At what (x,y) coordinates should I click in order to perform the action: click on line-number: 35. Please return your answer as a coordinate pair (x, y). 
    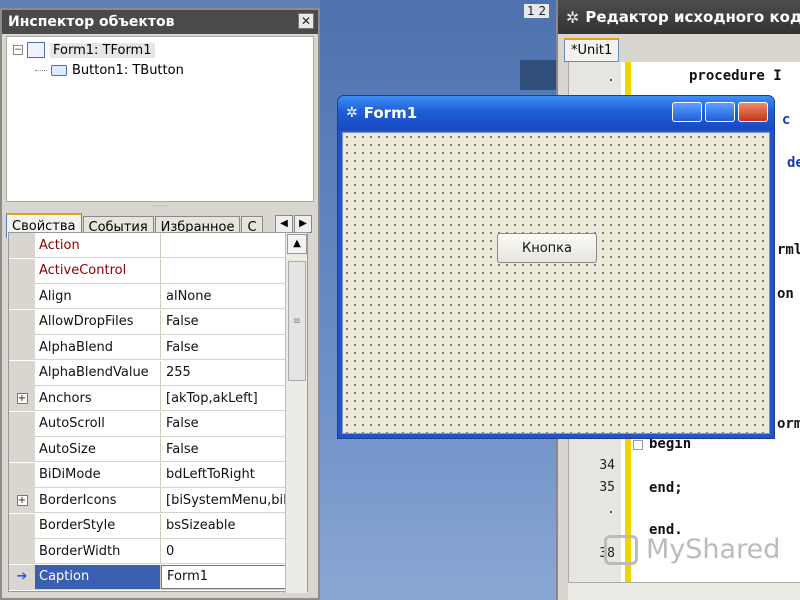
    Looking at the image, I should click on (607, 487).